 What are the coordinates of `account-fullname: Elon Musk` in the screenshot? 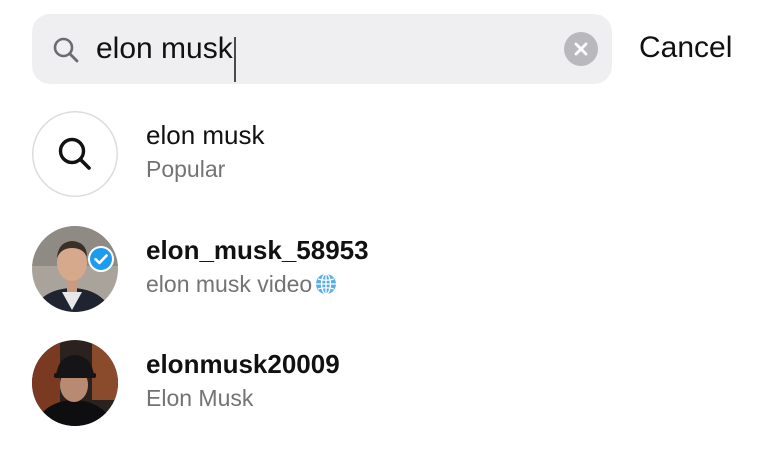 It's located at (200, 398).